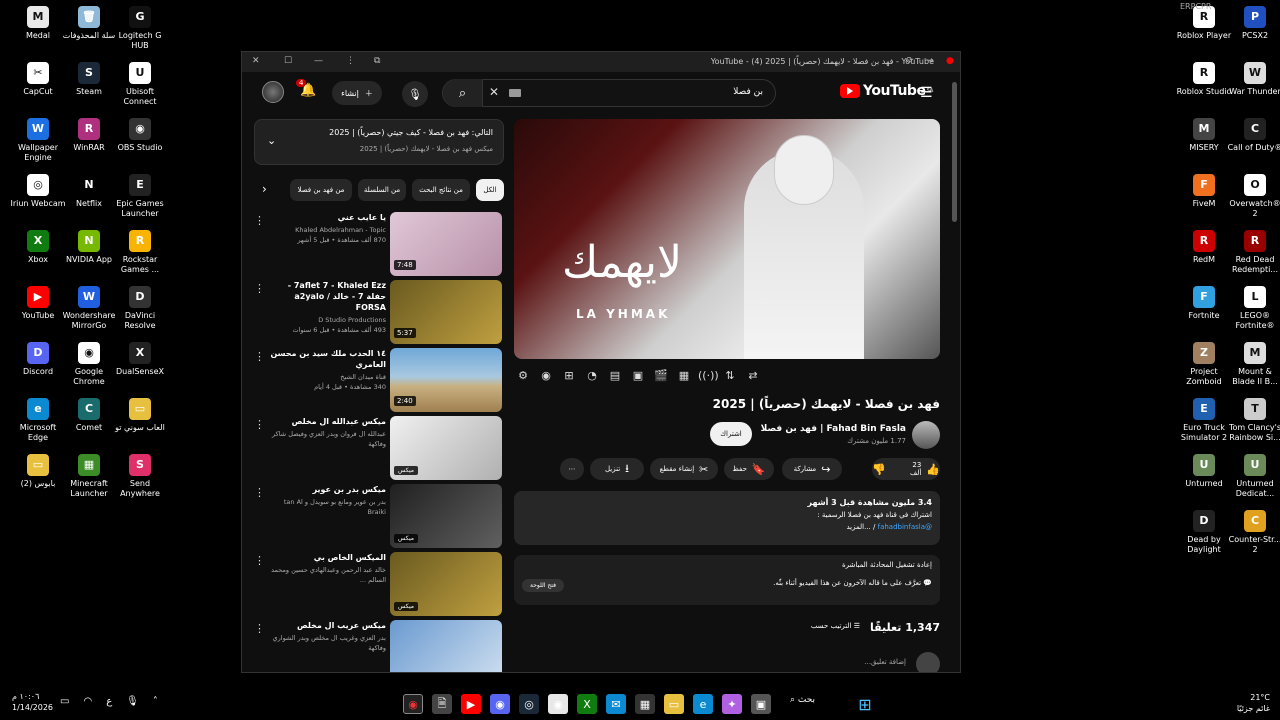 The width and height of the screenshot is (1280, 720). Describe the element at coordinates (587, 704) in the screenshot. I see `xbox-taskbar-icon: X` at that location.